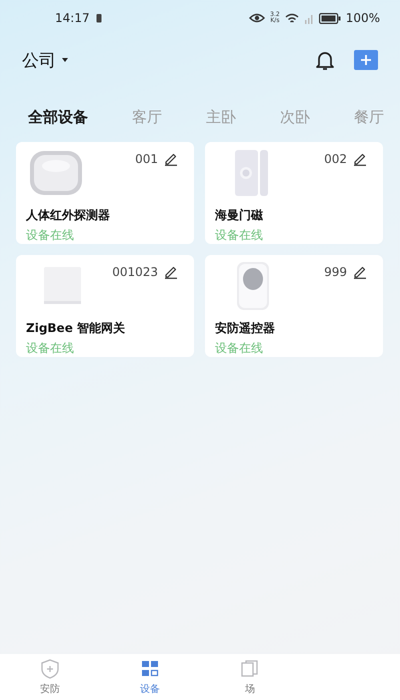 This screenshot has width=400, height=700. What do you see at coordinates (239, 215) in the screenshot?
I see `device-name: 海曼门磁` at bounding box center [239, 215].